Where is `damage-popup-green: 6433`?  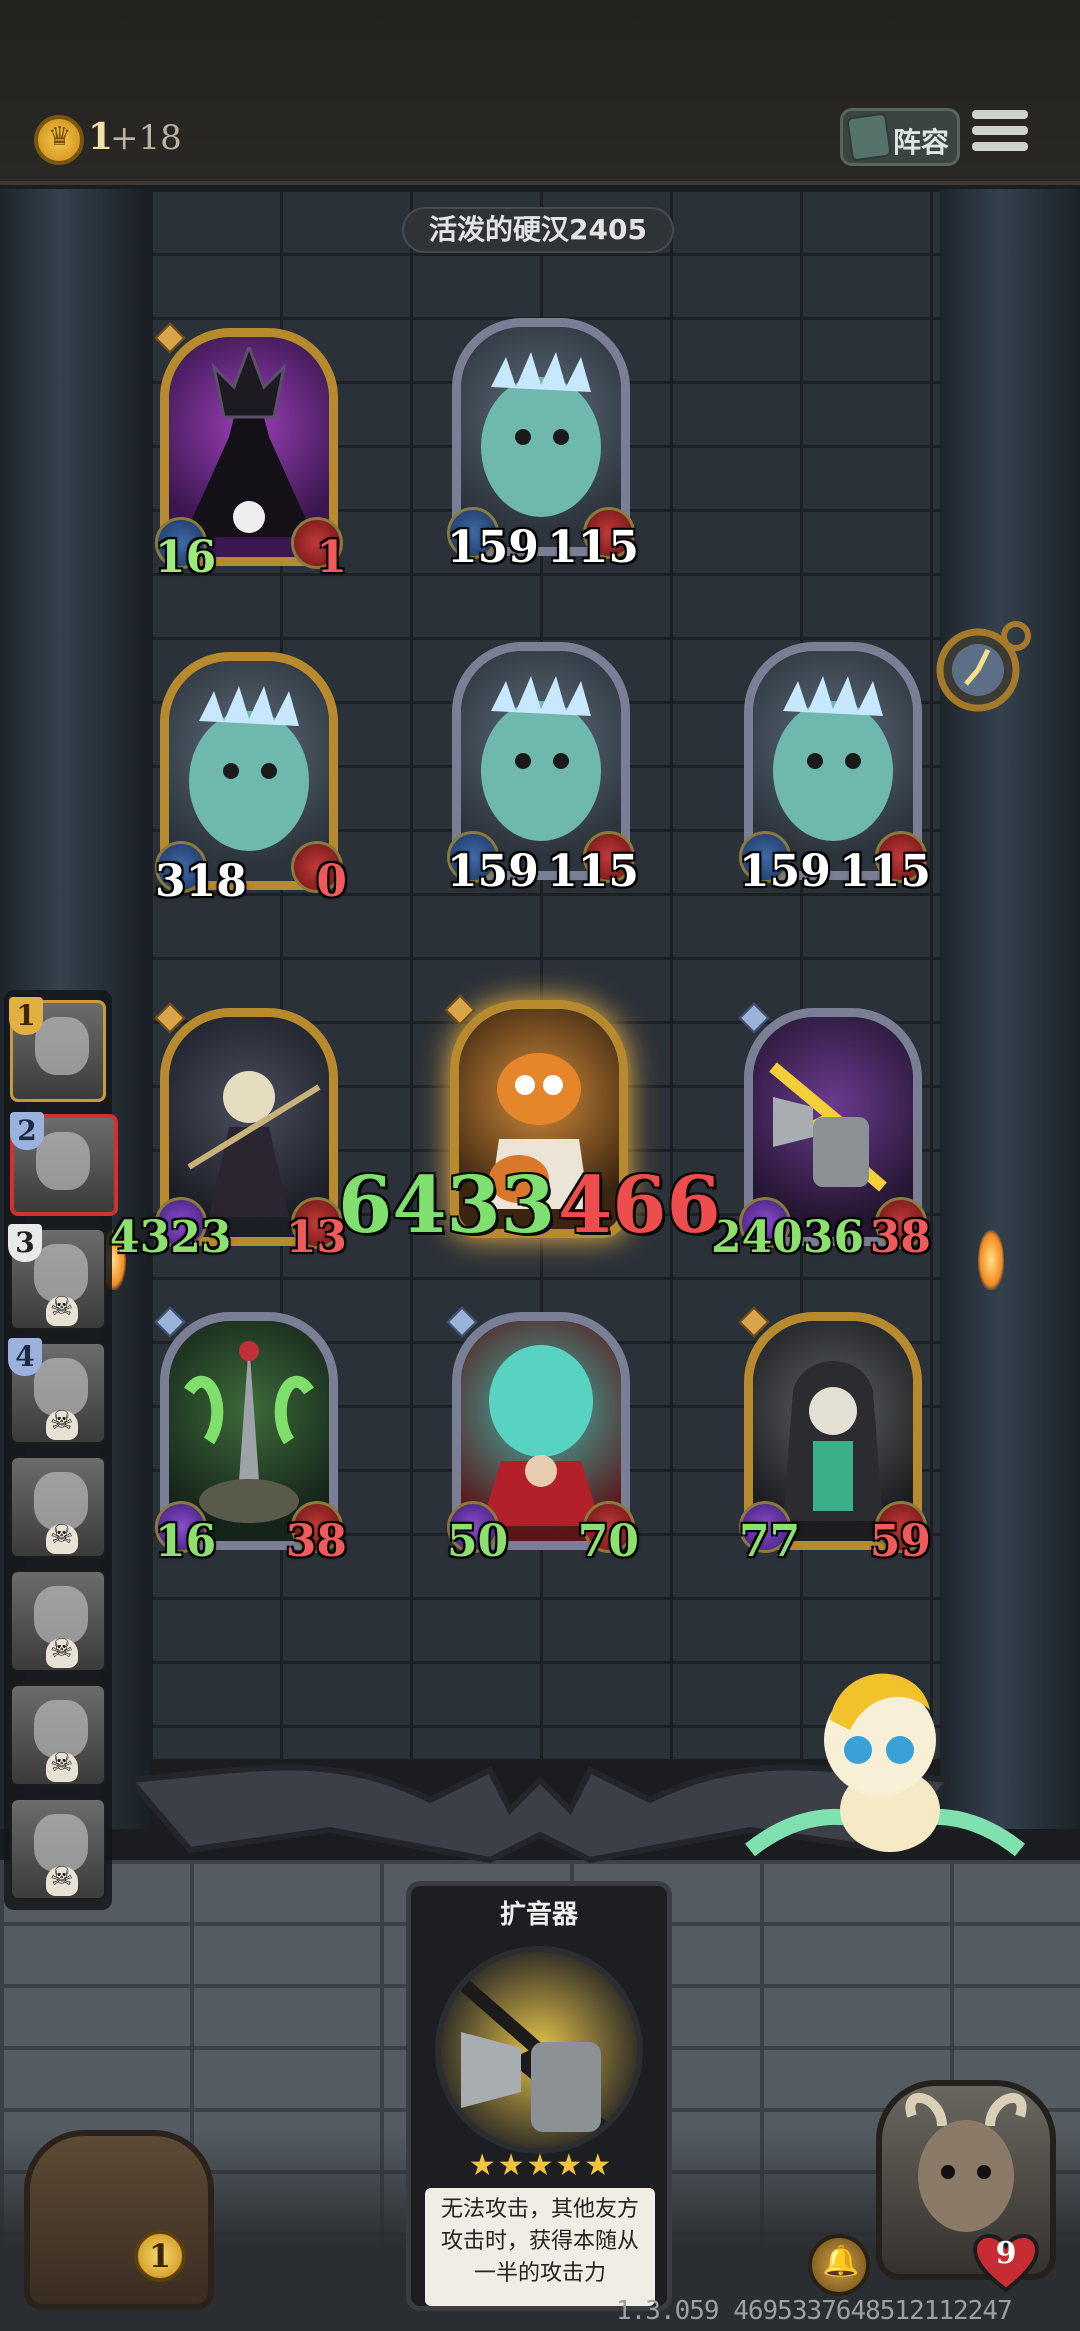 damage-popup-green: 6433 is located at coordinates (447, 1205).